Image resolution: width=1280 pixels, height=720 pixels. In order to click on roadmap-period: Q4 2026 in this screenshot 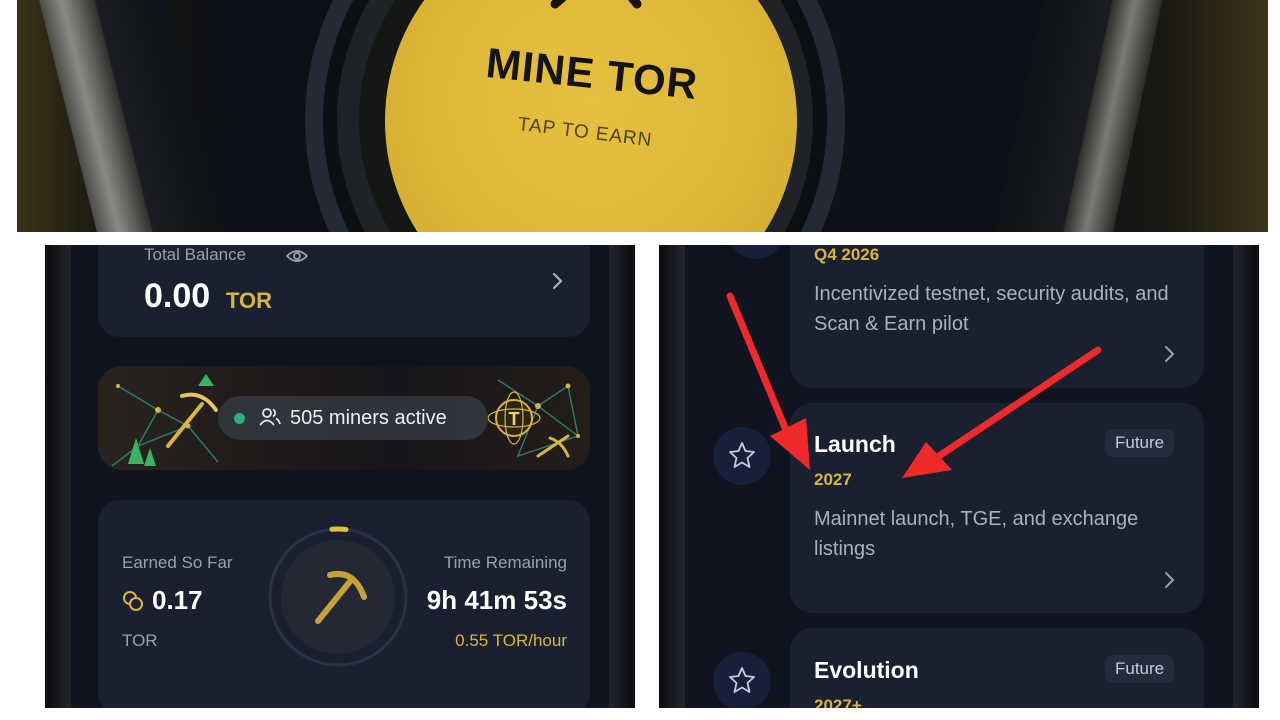, I will do `click(847, 254)`.